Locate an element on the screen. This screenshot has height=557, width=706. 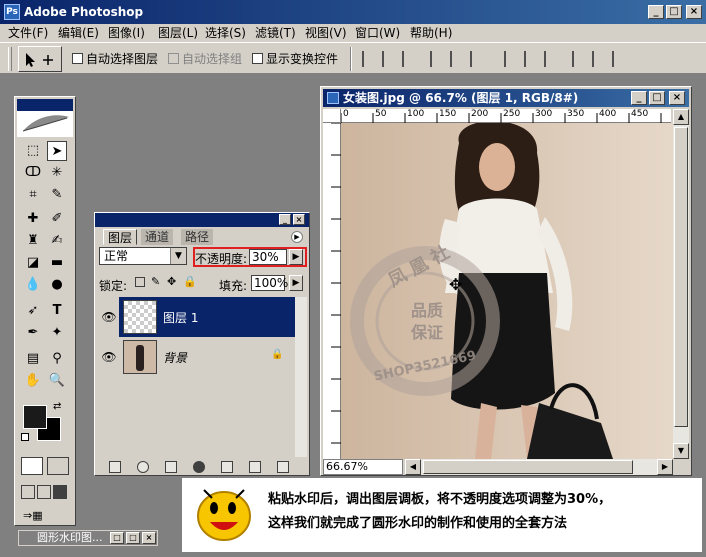
gradient-tool-icon: ▬ is located at coordinates (57, 263).